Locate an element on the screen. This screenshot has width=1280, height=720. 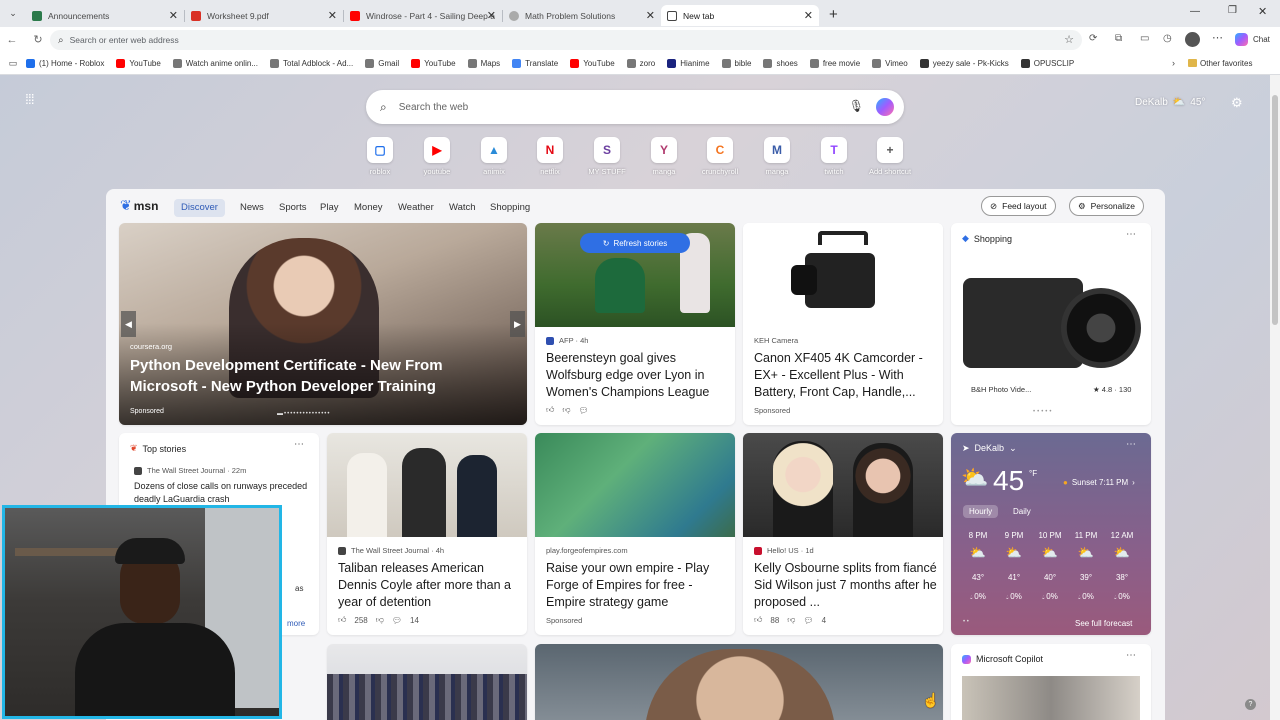
page-scrollbar is located at coordinates (1275, 397).